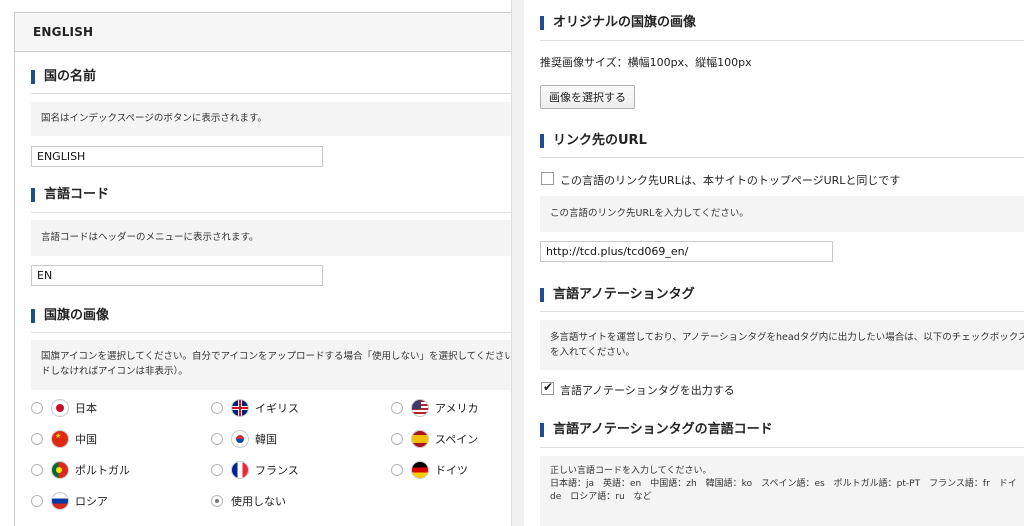 This screenshot has height=526, width=1024. Describe the element at coordinates (177, 275) in the screenshot. I see `language-code-input: EN` at that location.